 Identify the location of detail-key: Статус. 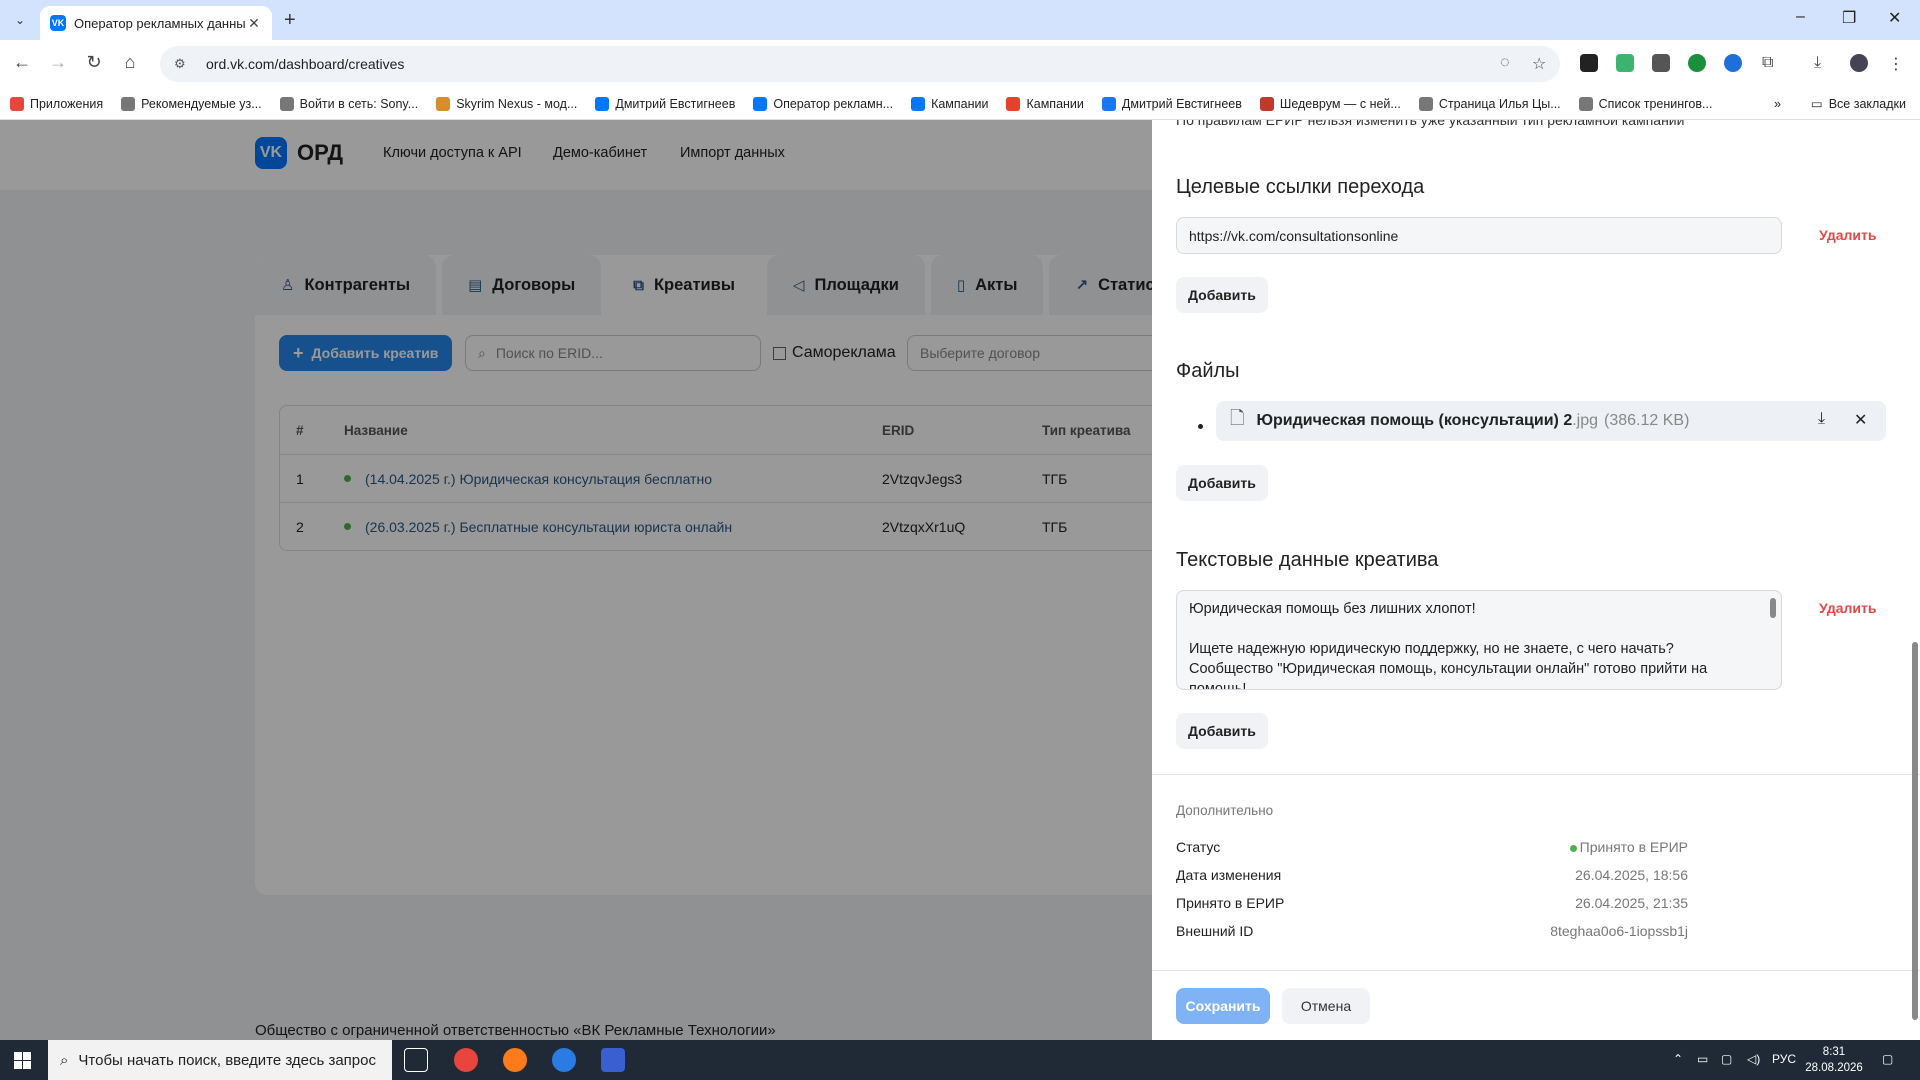
(1198, 847).